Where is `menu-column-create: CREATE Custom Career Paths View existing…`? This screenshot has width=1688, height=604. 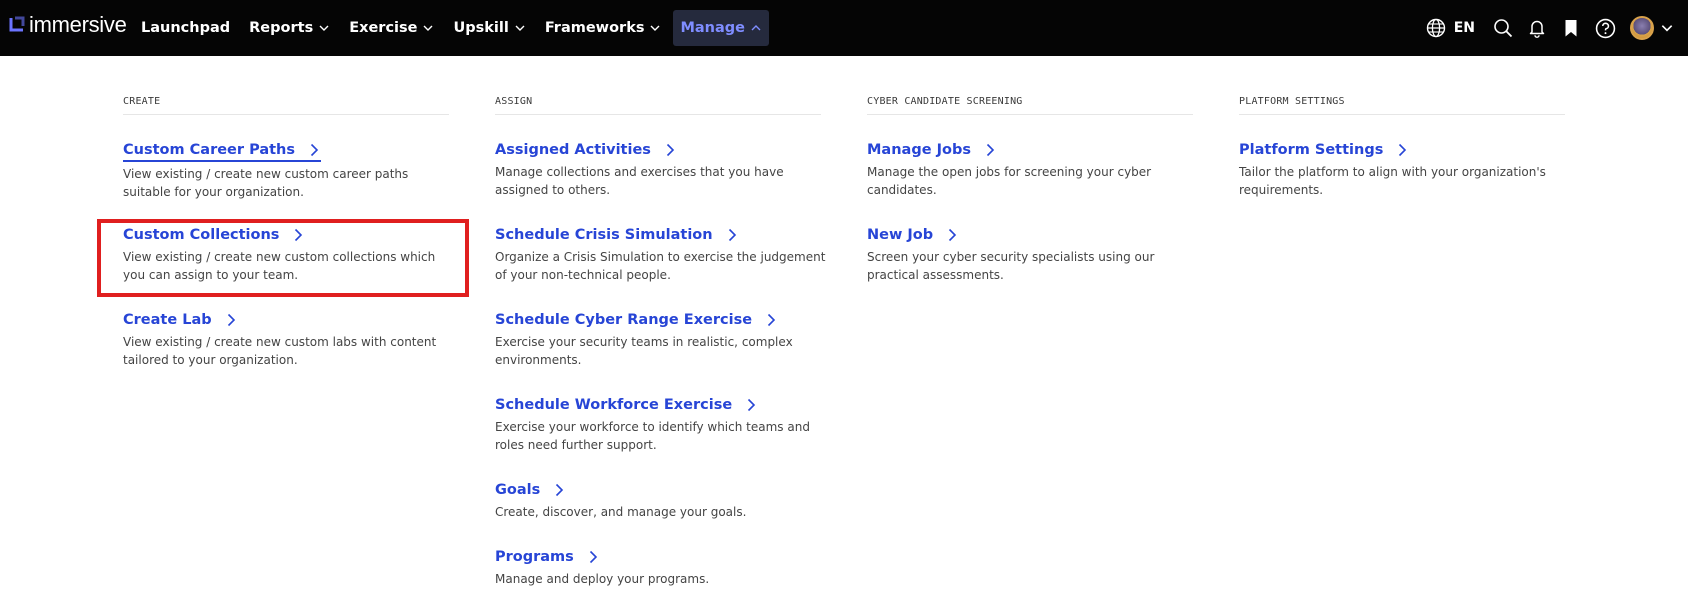 menu-column-create: CREATE Custom Career Paths View existing… is located at coordinates (286, 231).